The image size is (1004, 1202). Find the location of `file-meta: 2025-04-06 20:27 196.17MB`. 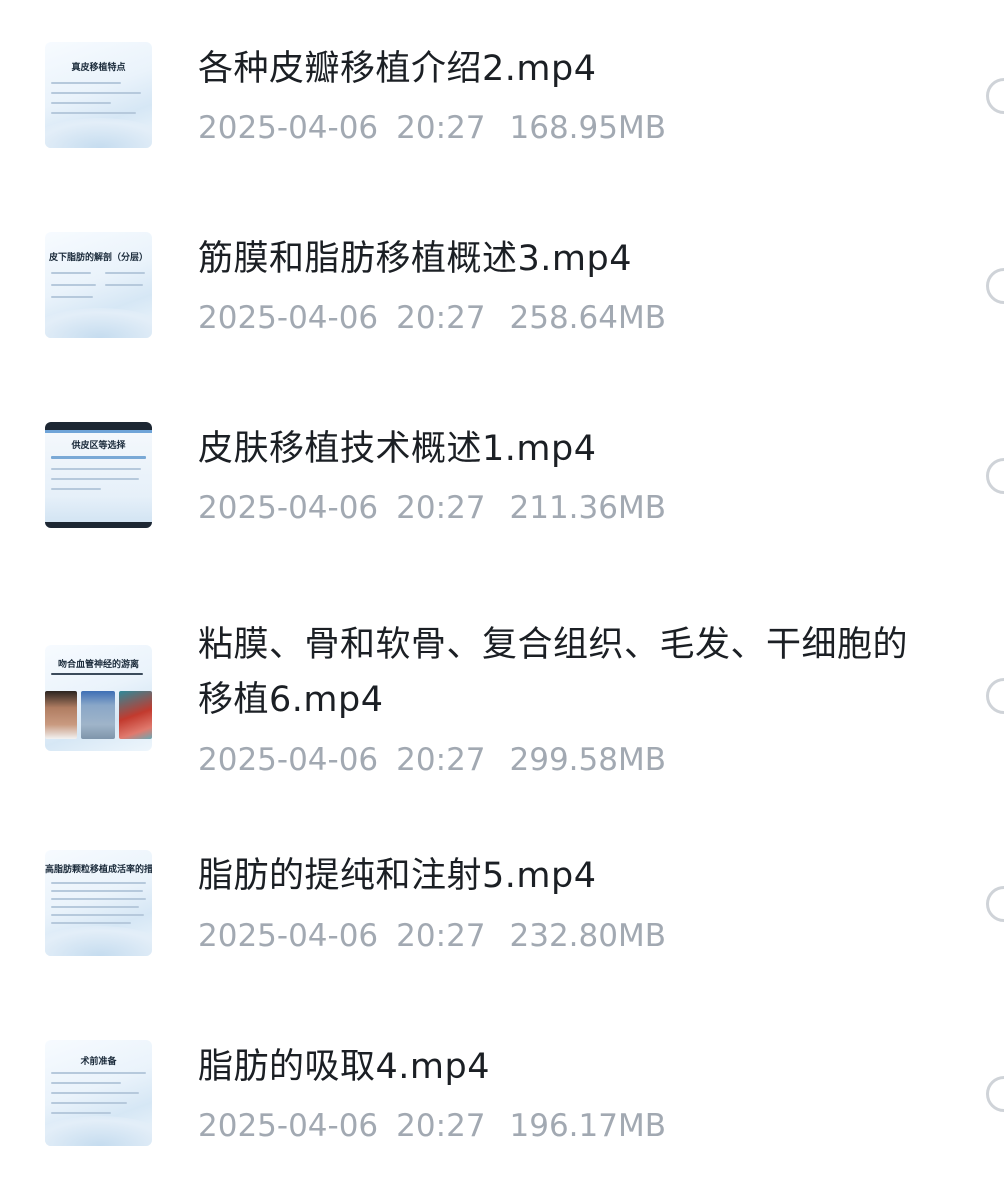

file-meta: 2025-04-06 20:27 196.17MB is located at coordinates (432, 1126).